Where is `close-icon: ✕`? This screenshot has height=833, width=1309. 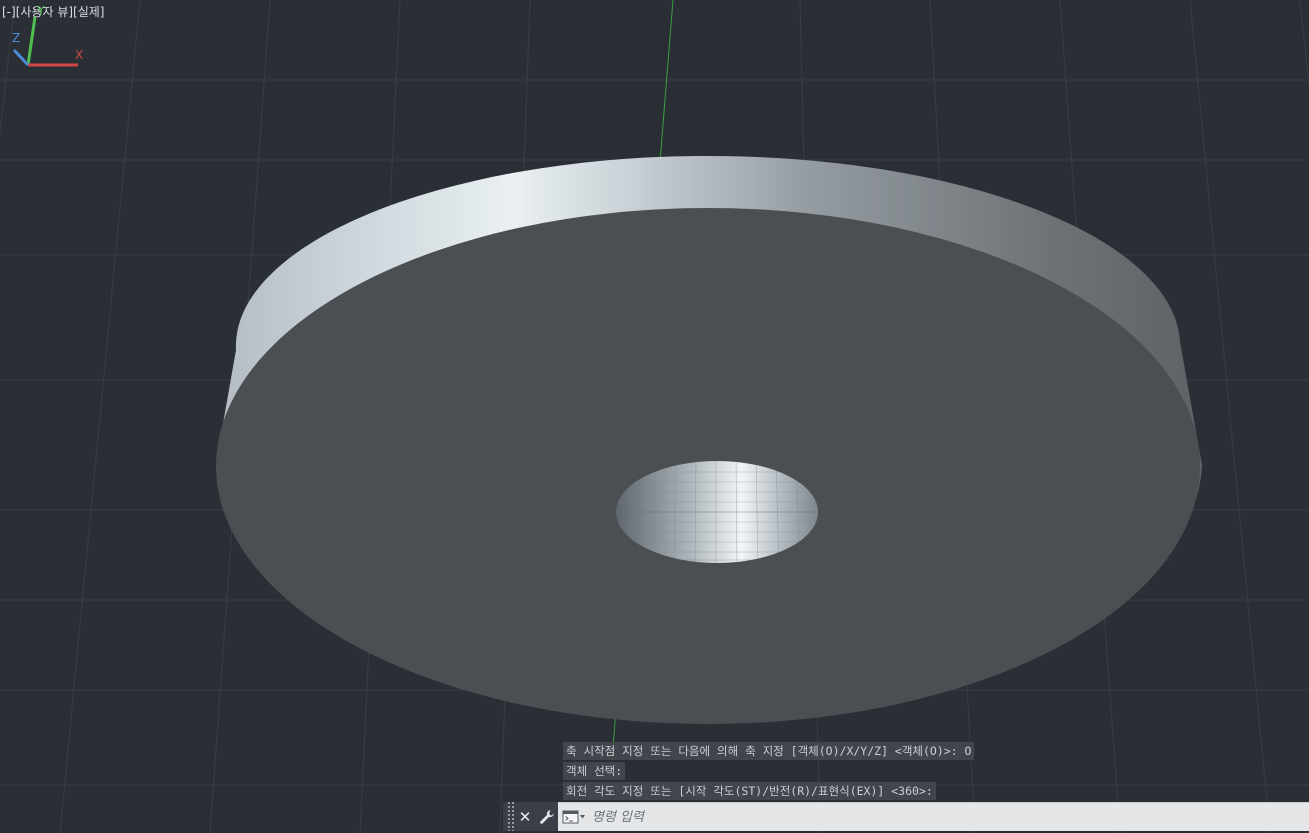
close-icon: ✕ is located at coordinates (525, 816).